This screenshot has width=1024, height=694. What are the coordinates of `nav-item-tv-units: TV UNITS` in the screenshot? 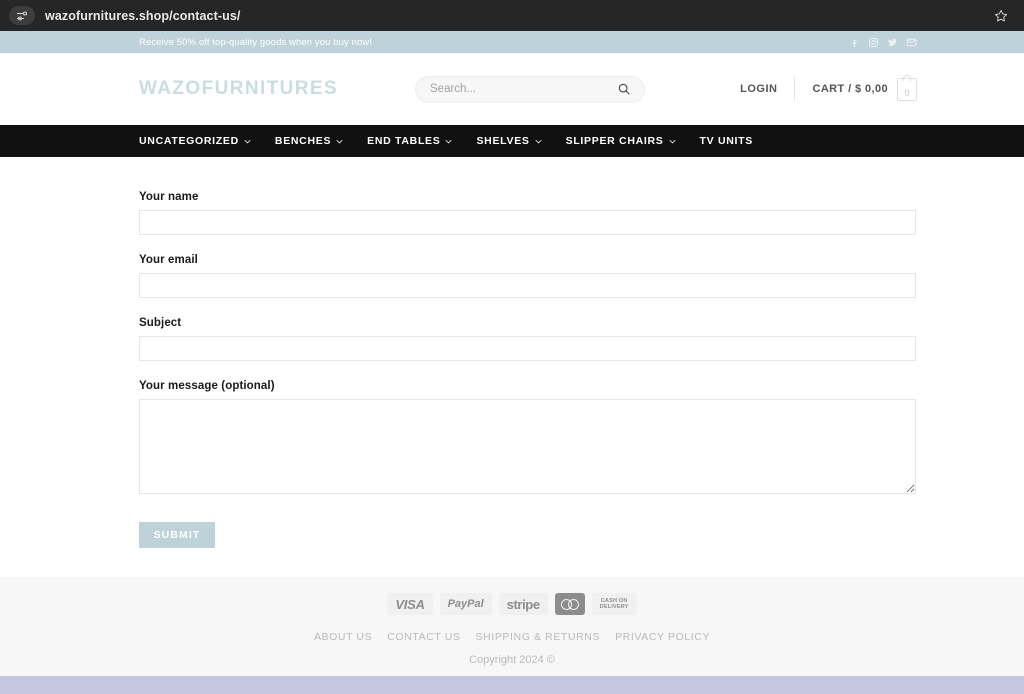 It's located at (726, 141).